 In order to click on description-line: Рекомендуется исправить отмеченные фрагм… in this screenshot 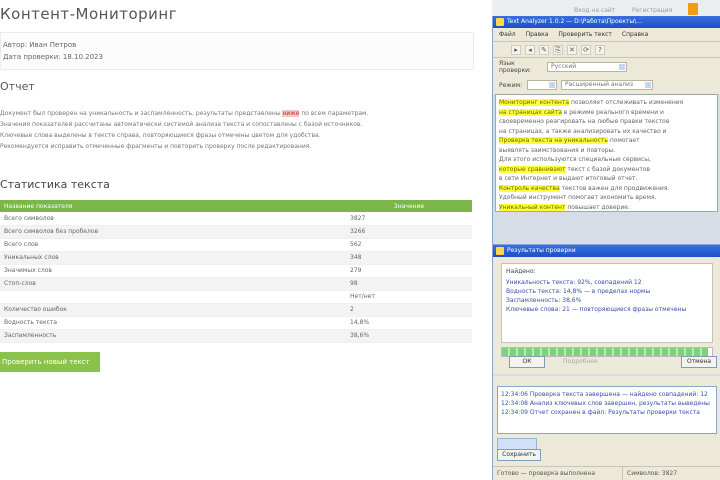, I will do `click(236, 147)`.